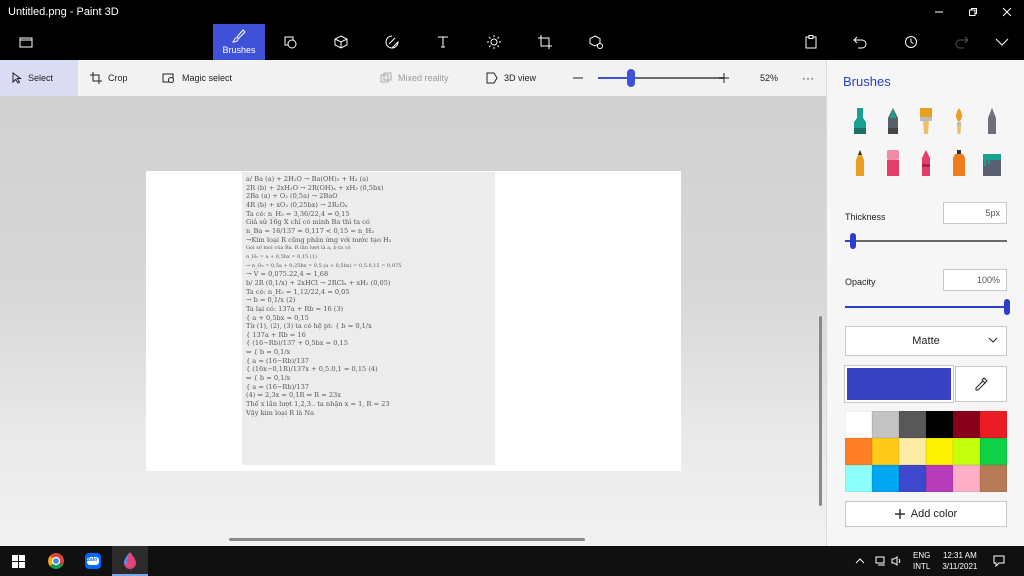  I want to click on opacity-slider-filled, so click(926, 307).